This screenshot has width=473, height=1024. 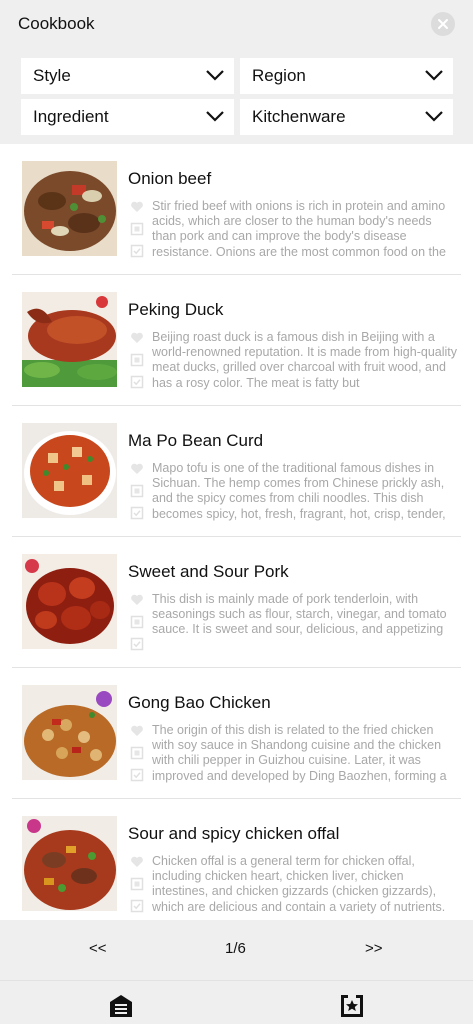 I want to click on filter-style-dropdown: Style, so click(x=127, y=76).